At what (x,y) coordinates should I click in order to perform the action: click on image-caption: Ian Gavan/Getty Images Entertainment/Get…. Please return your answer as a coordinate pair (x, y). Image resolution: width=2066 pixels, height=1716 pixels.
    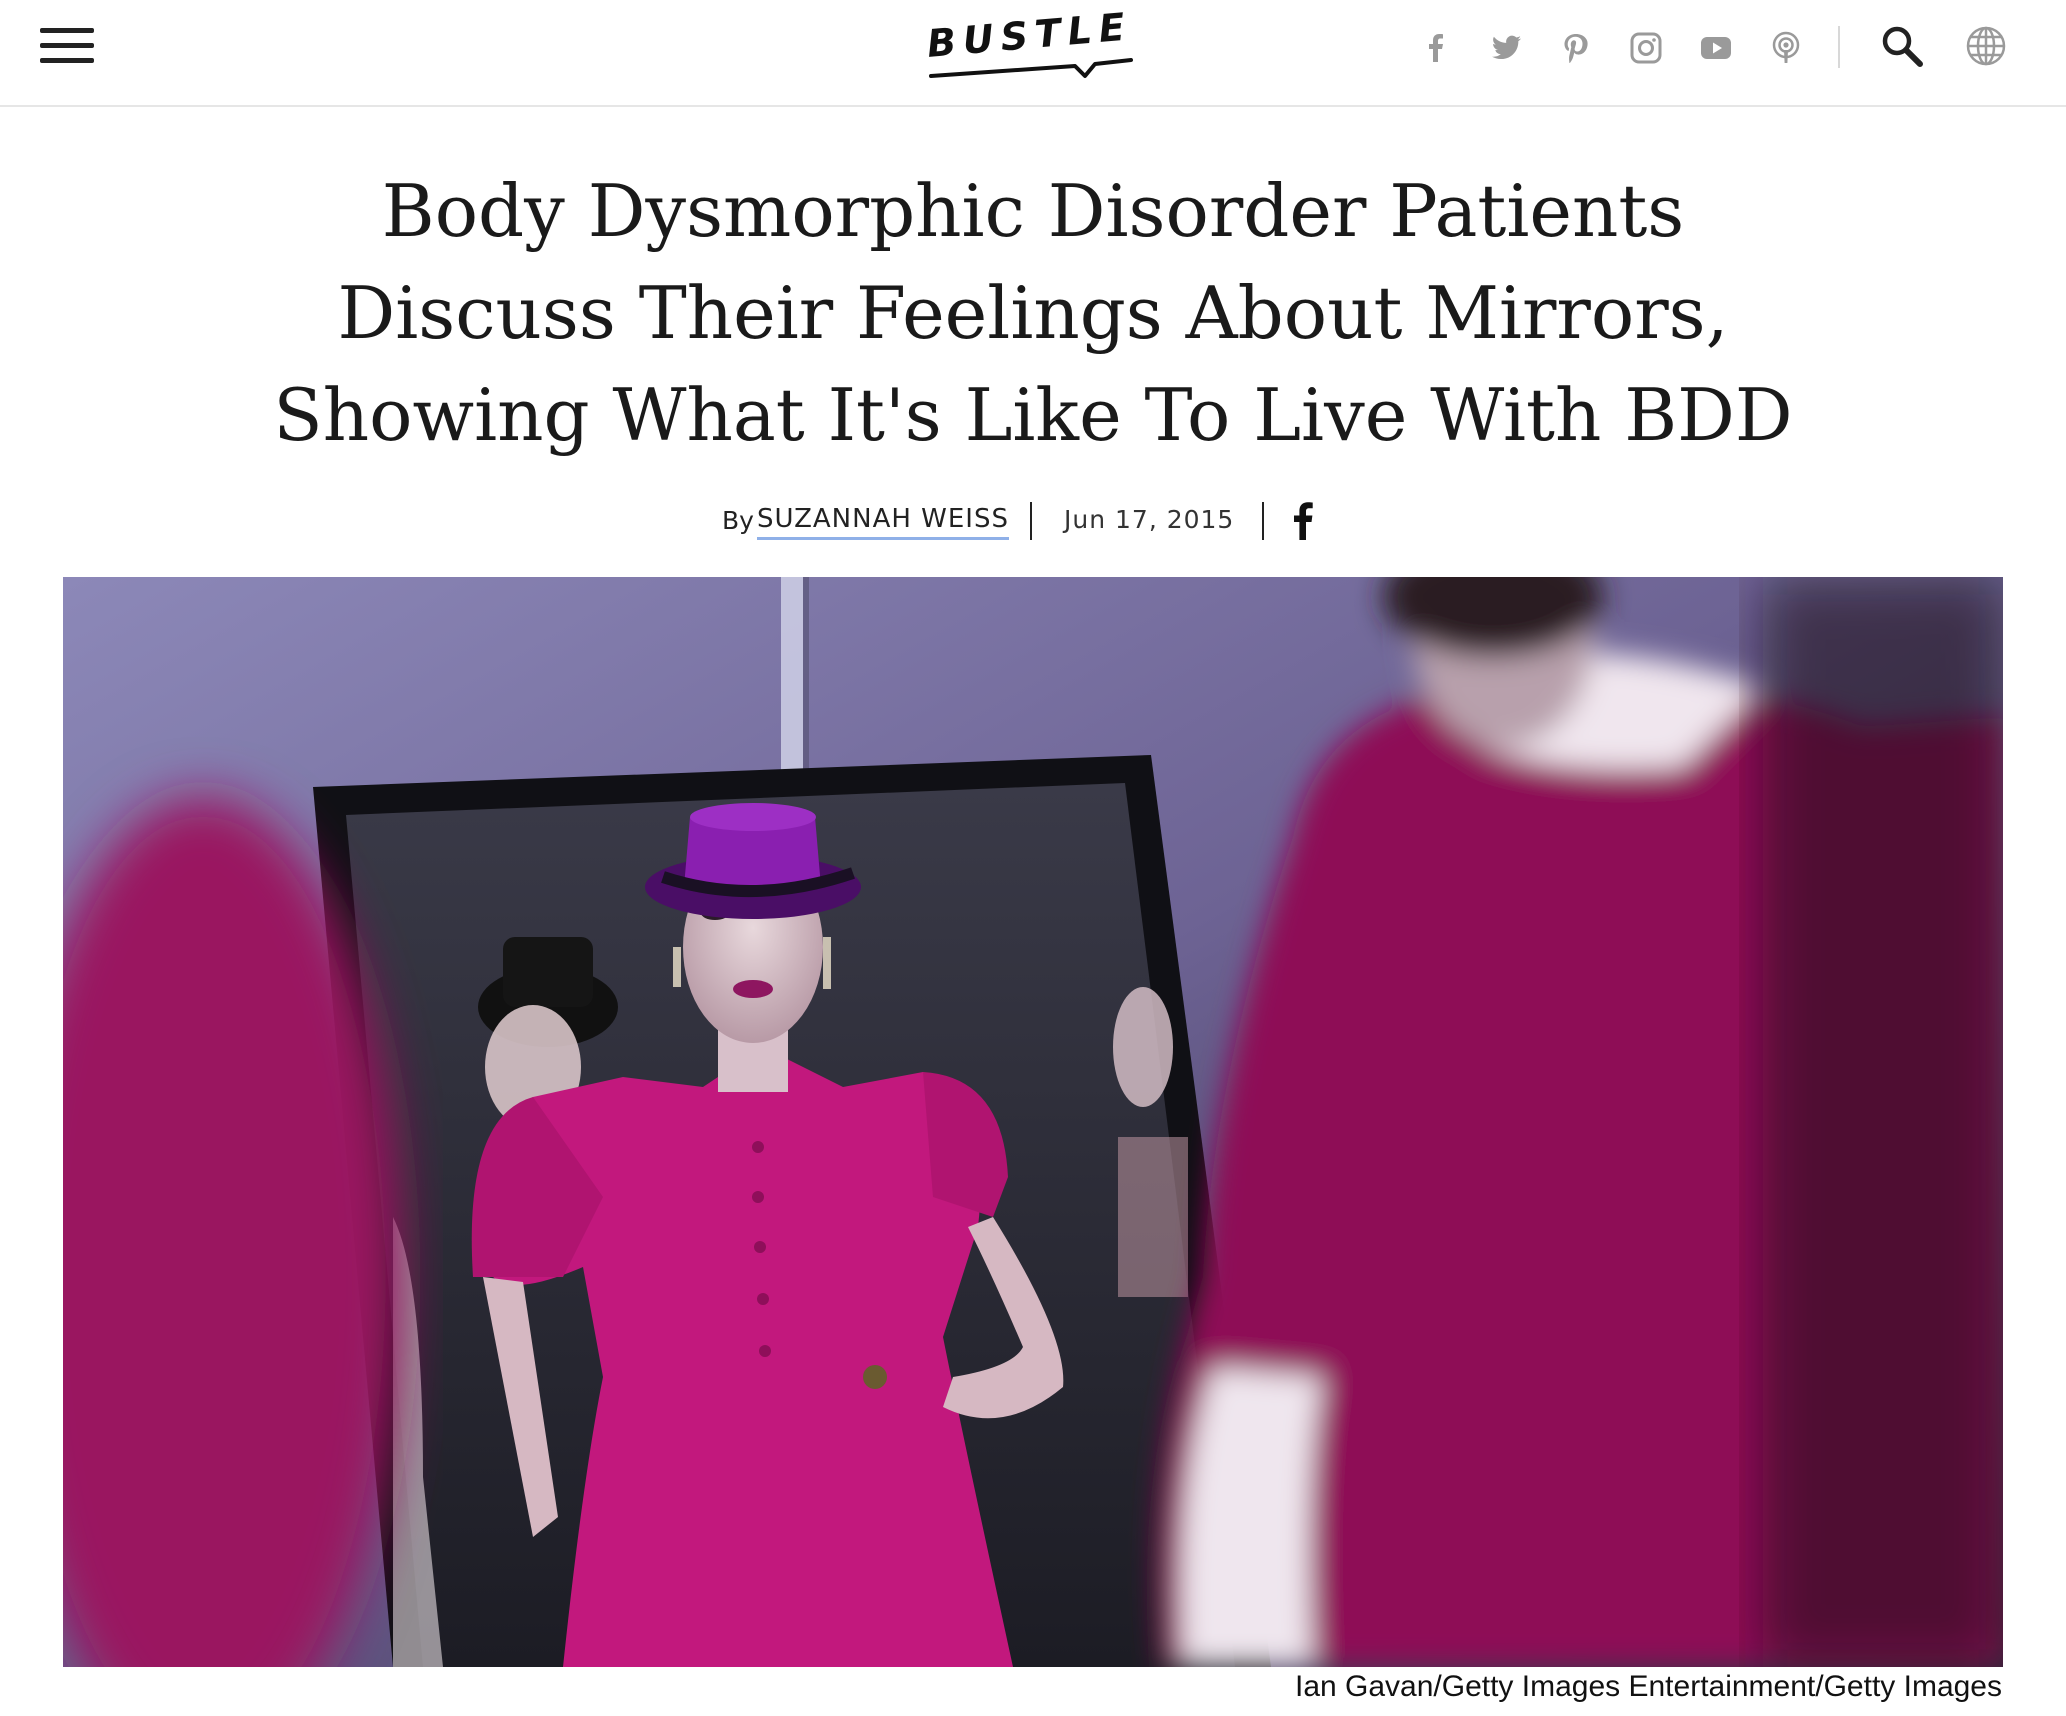
    Looking at the image, I should click on (1648, 1686).